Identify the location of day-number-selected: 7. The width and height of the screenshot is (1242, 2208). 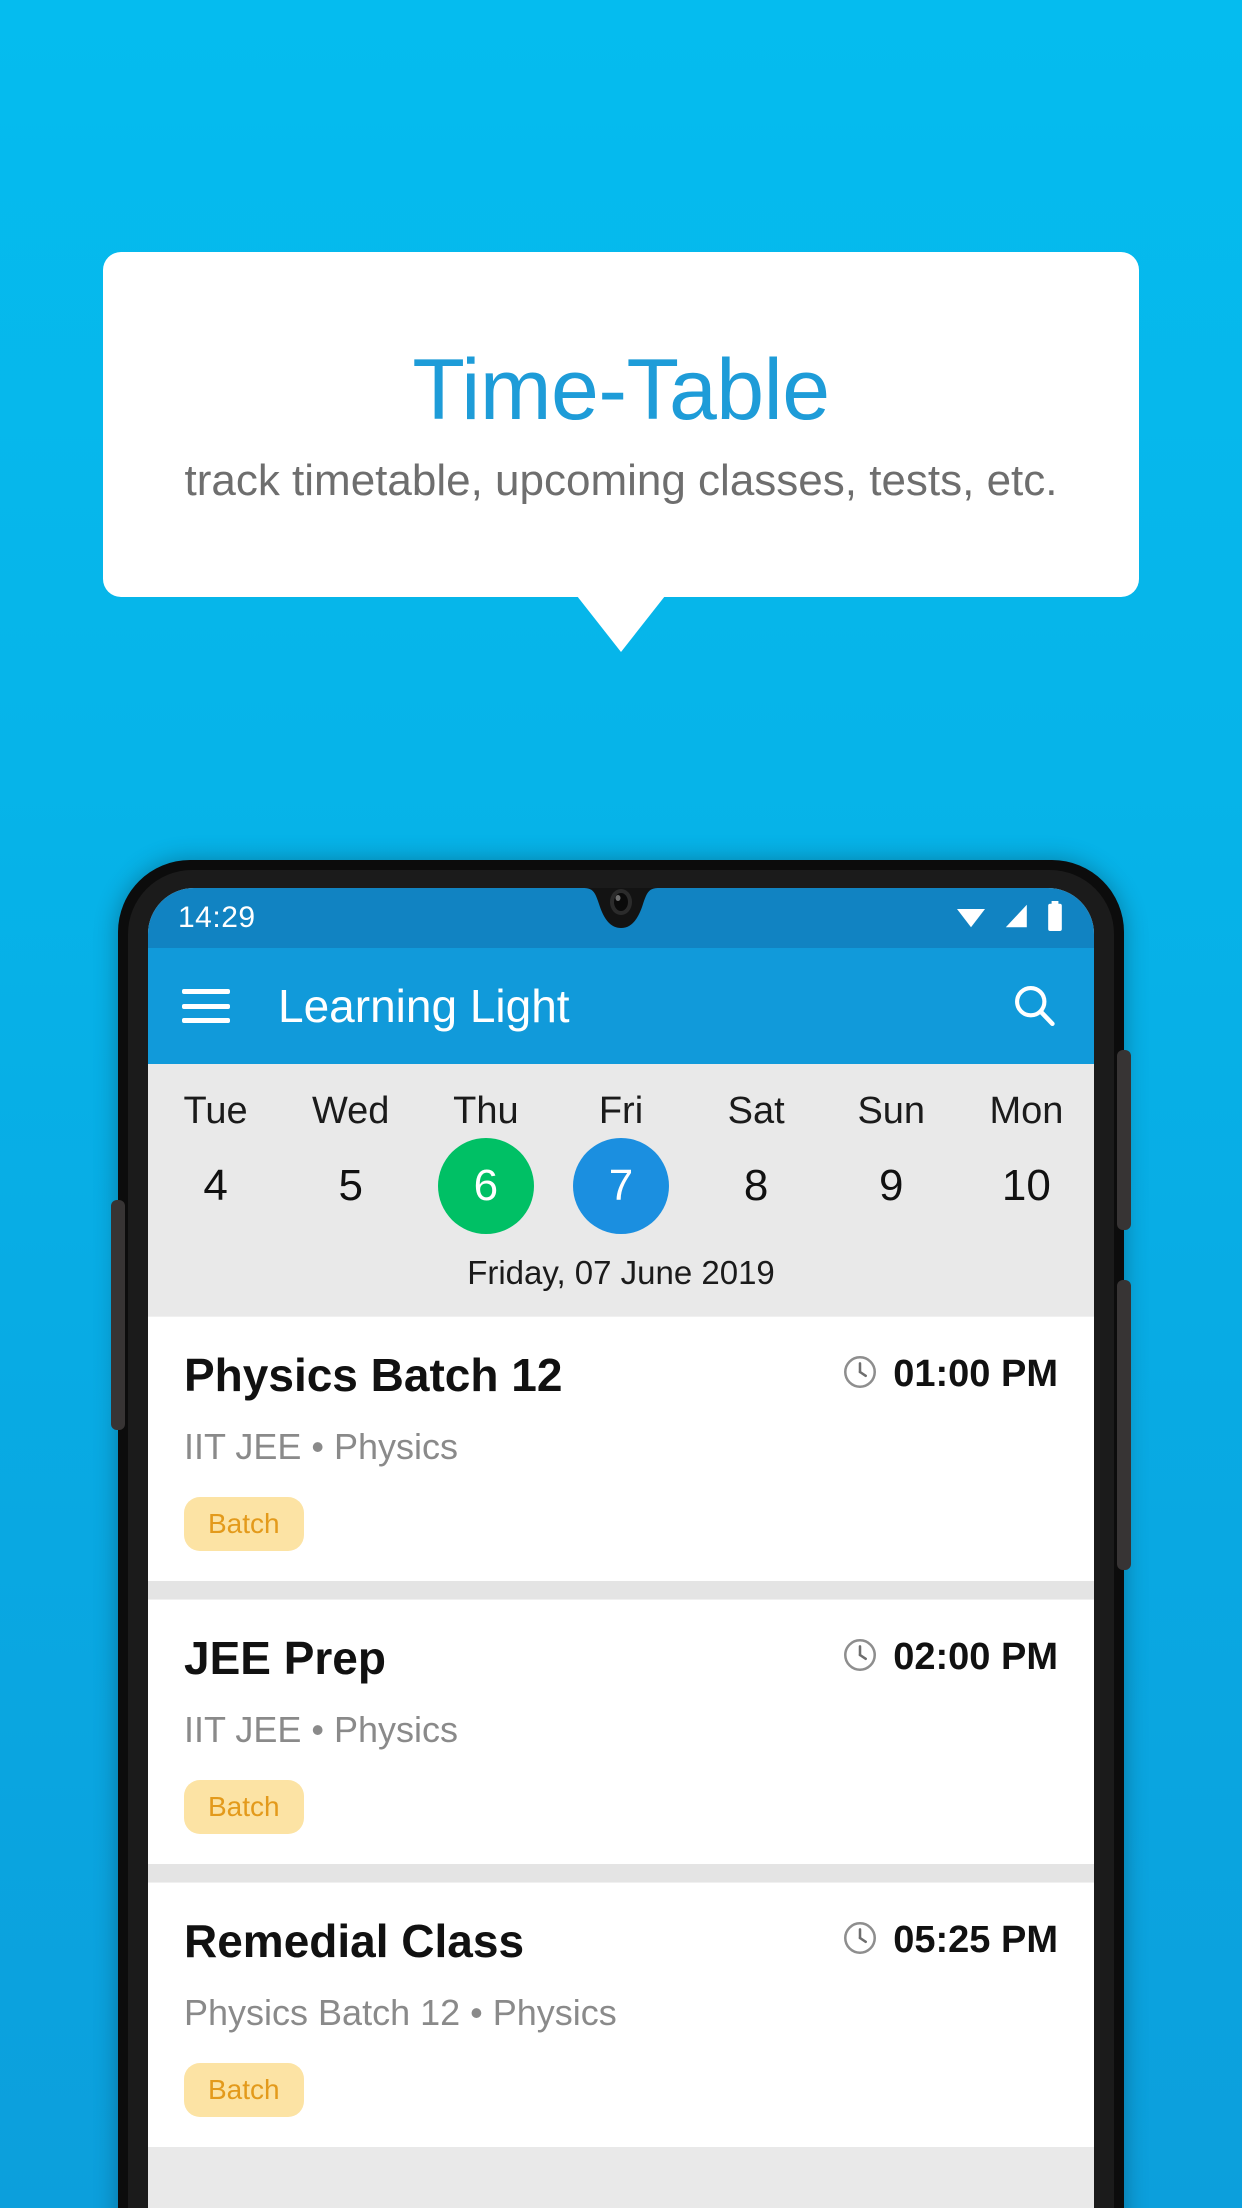
(620, 1186).